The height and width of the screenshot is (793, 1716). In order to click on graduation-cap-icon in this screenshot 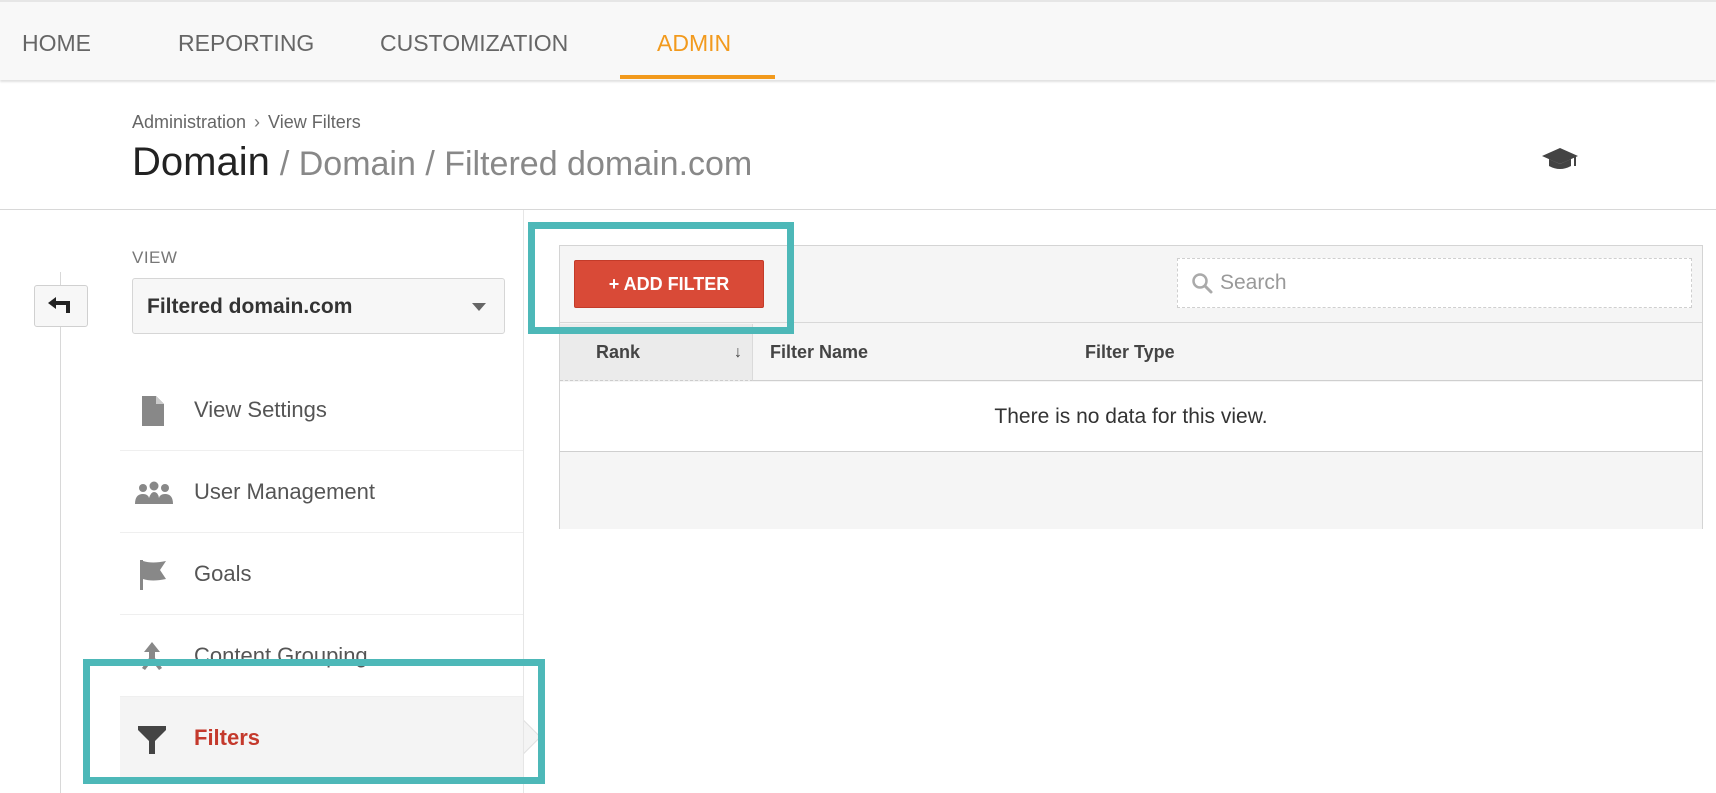, I will do `click(1560, 160)`.